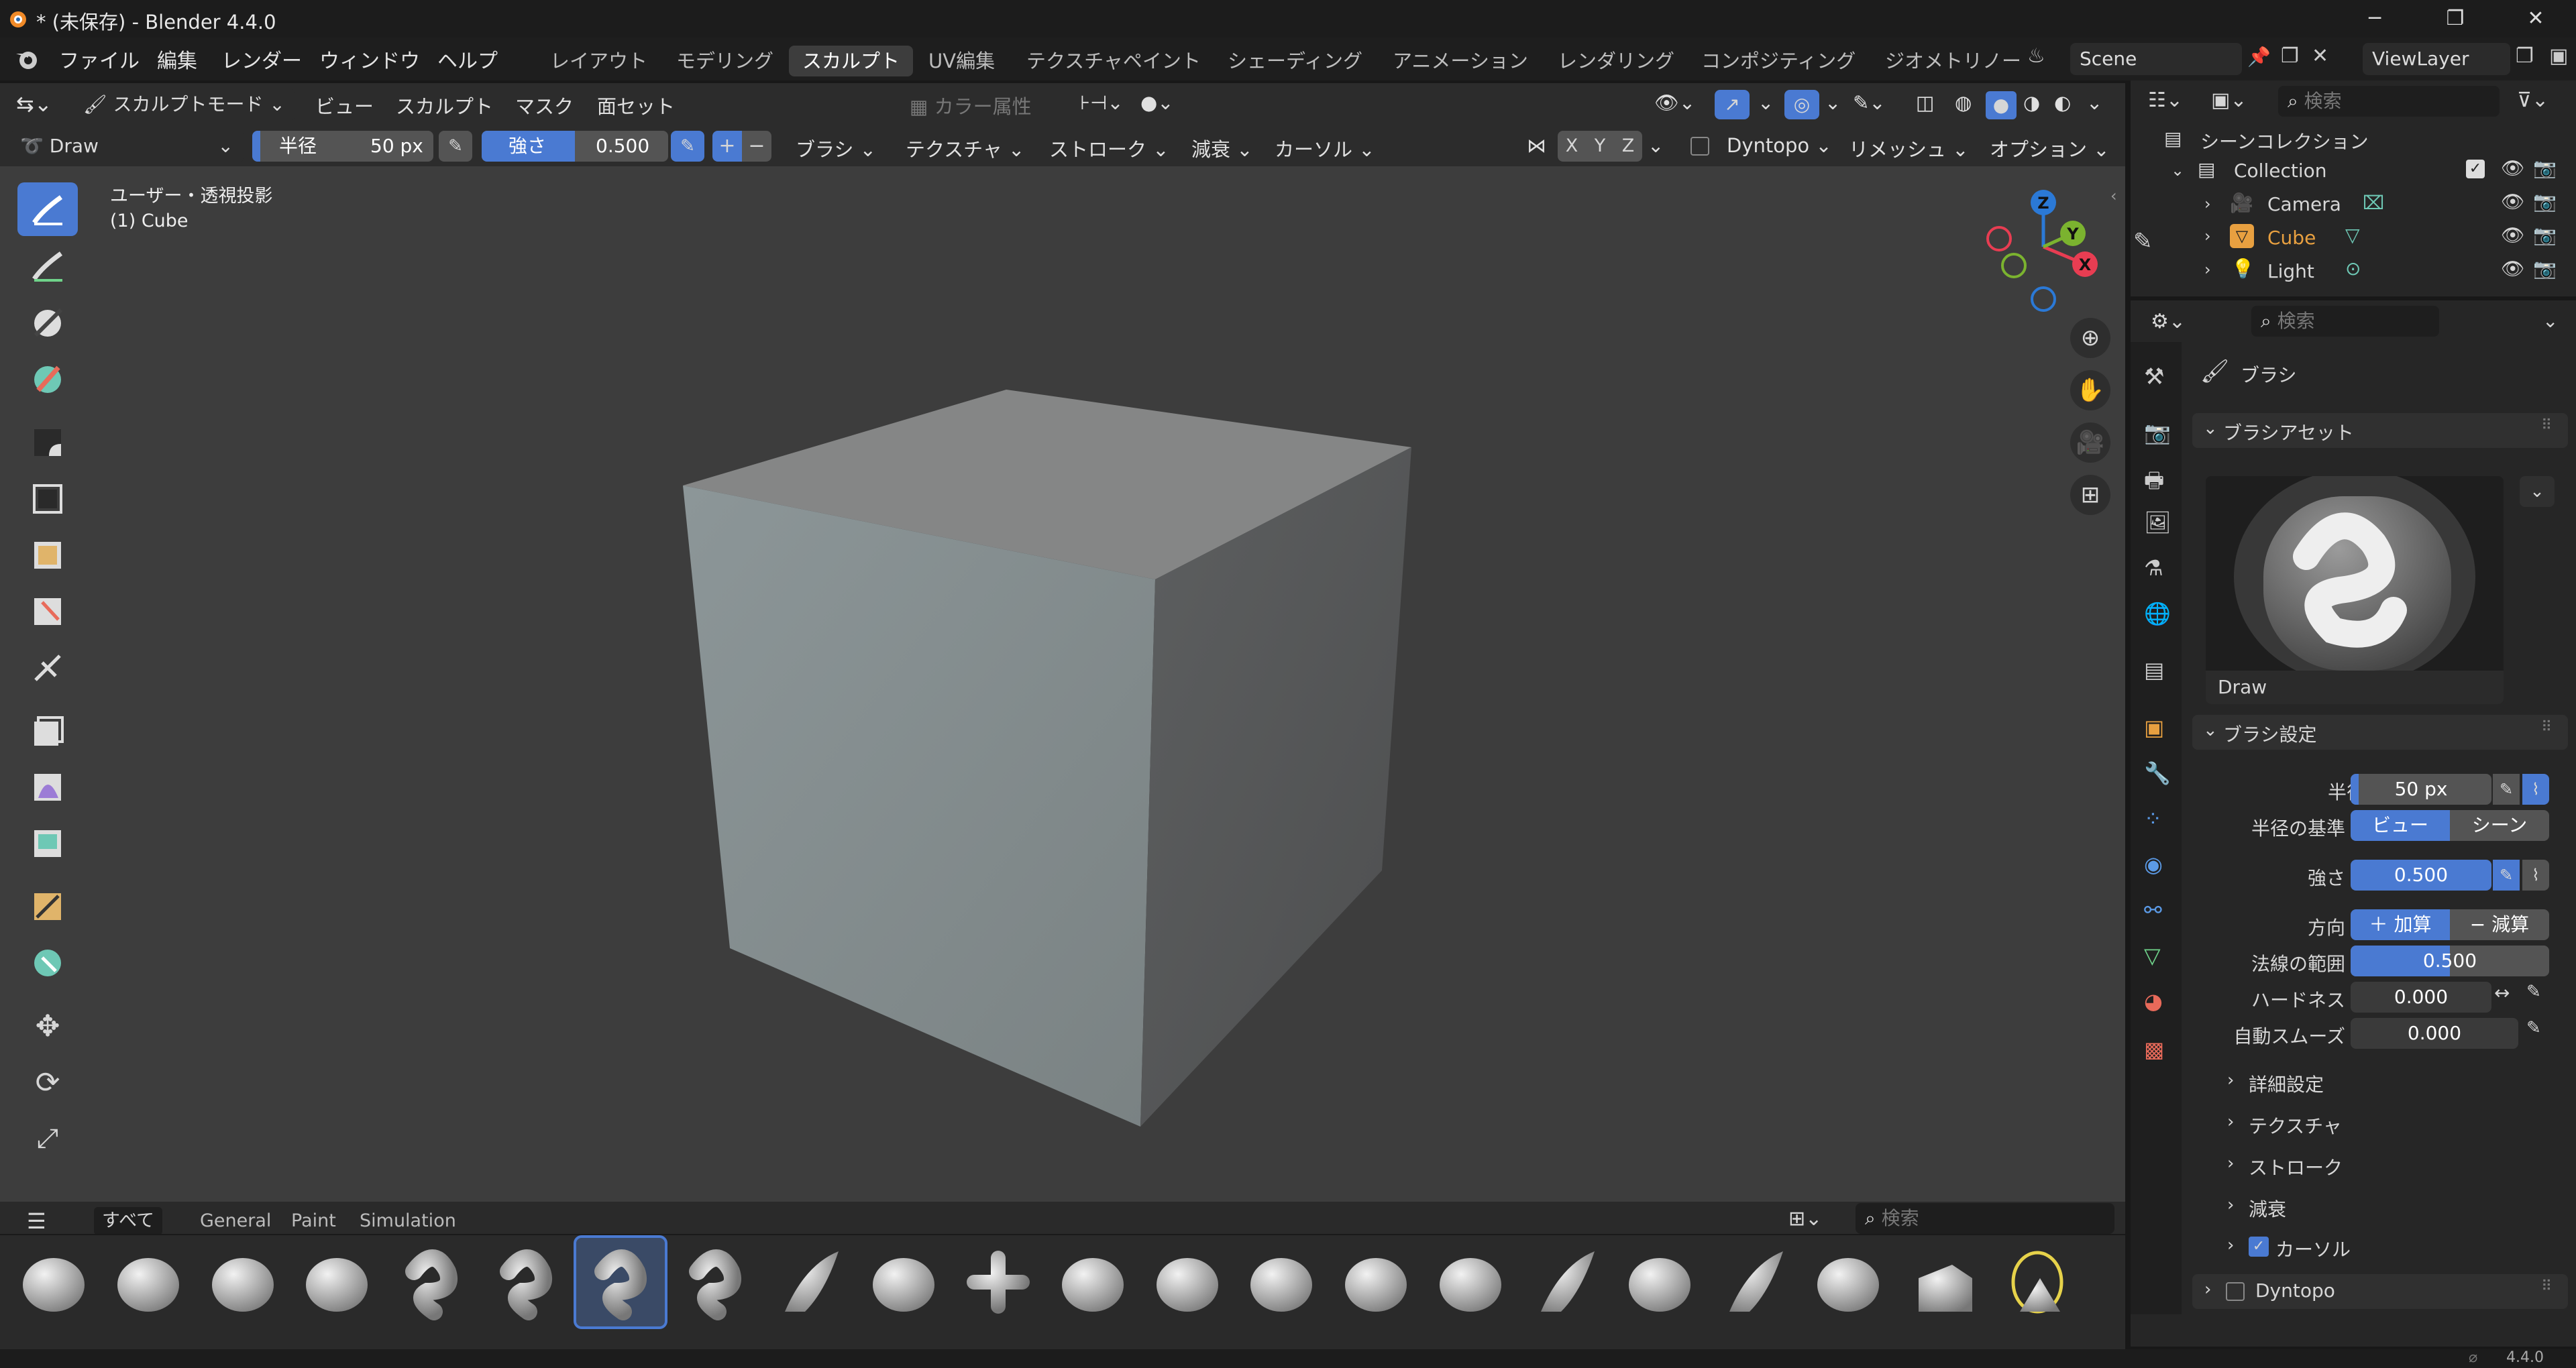  Describe the element at coordinates (2090, 495) in the screenshot. I see `perspective-grid-icon: ⊞` at that location.